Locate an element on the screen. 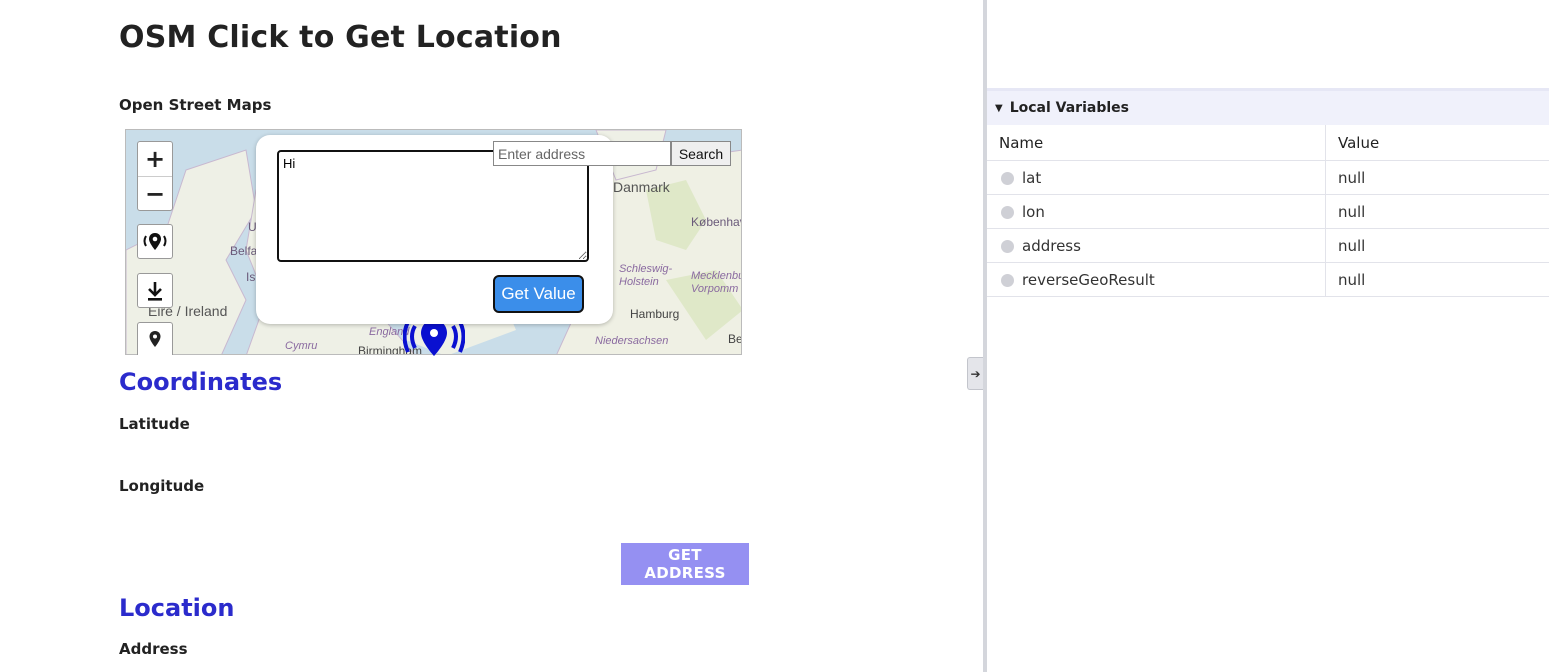 This screenshot has height=672, width=1549. variable-name: reverseGeoResult is located at coordinates (1088, 279).